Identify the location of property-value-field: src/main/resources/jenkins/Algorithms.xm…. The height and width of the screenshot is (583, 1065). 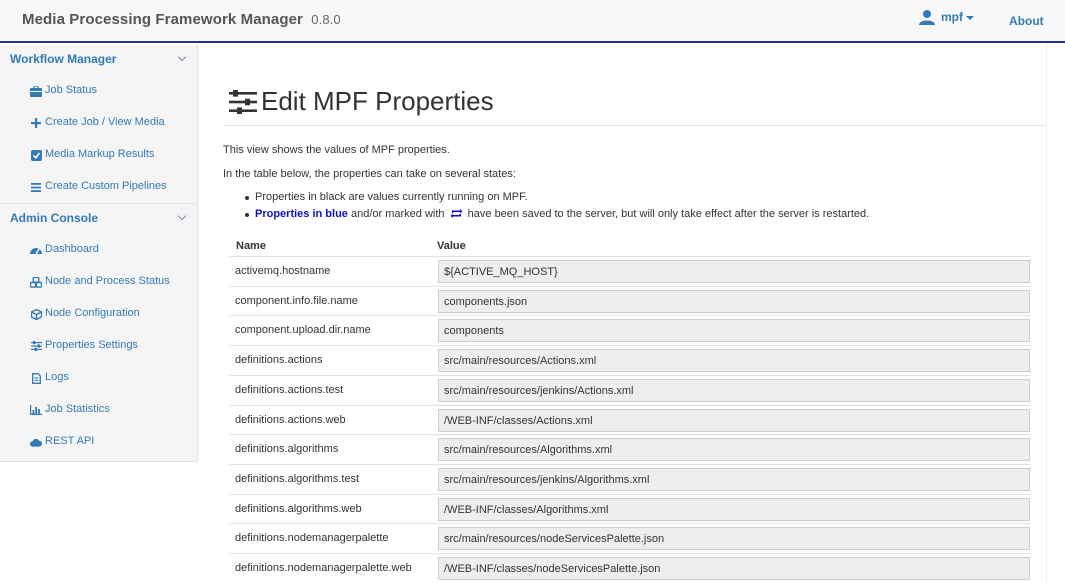
(734, 479).